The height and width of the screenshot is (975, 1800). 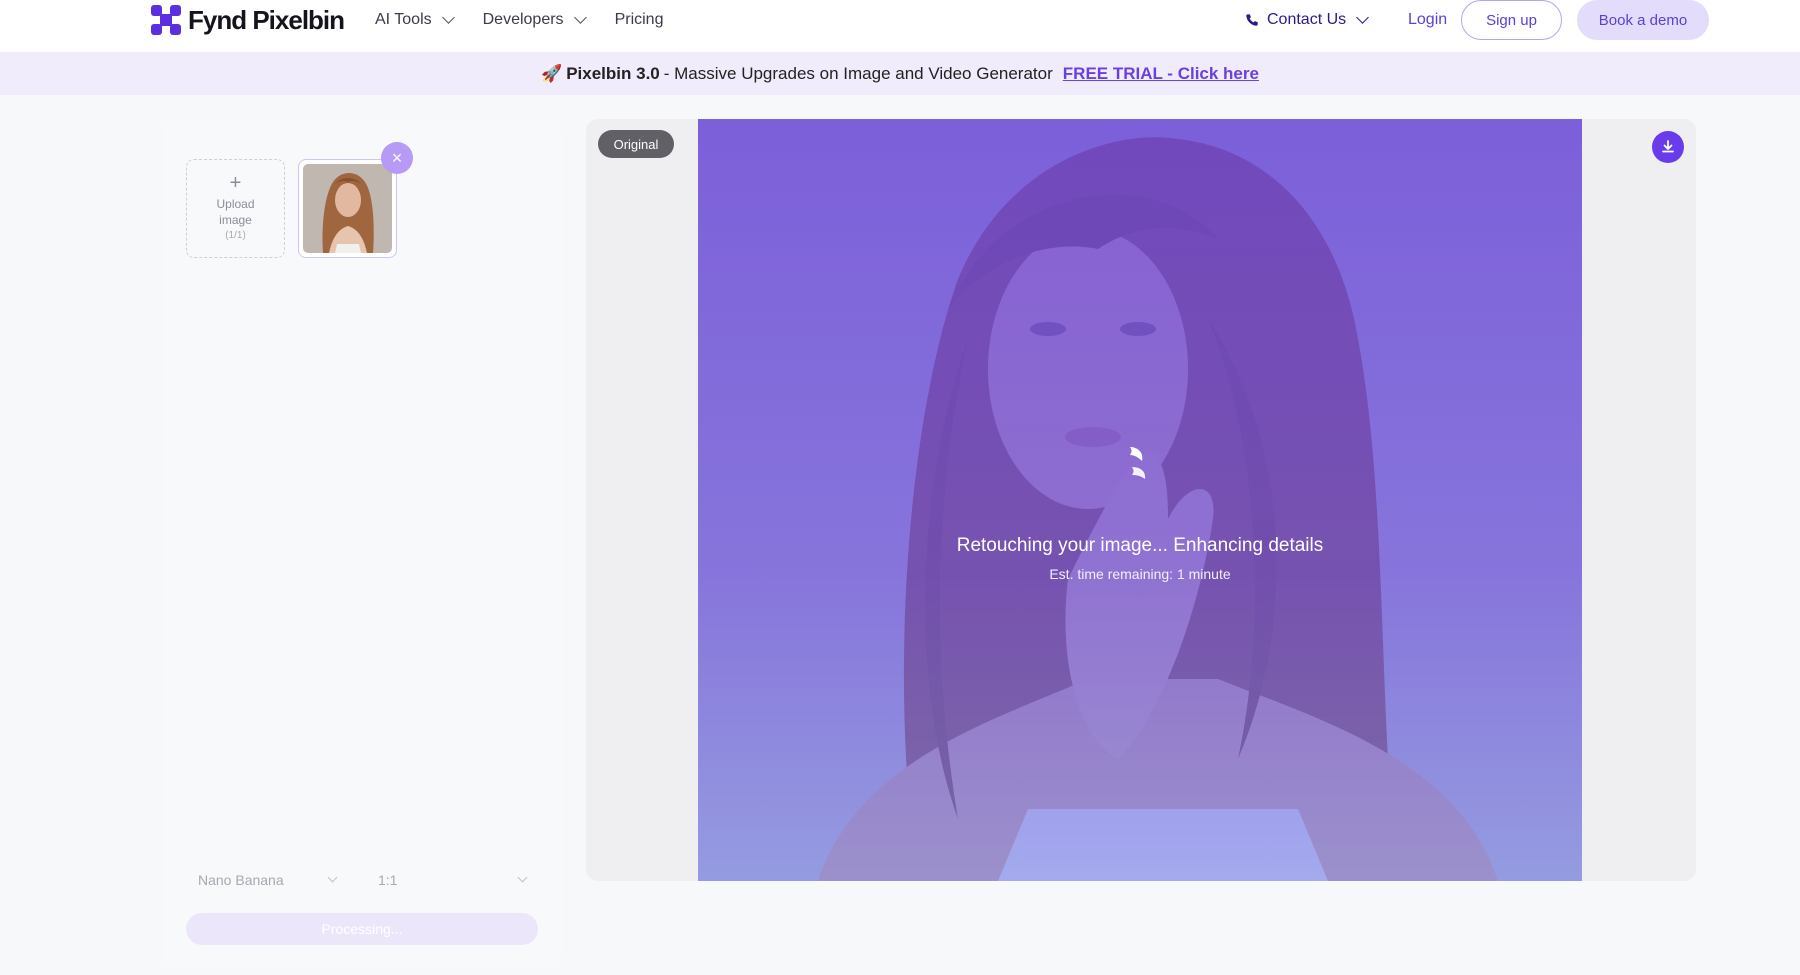 I want to click on nav-ai-tools: AI Tools, so click(x=415, y=20).